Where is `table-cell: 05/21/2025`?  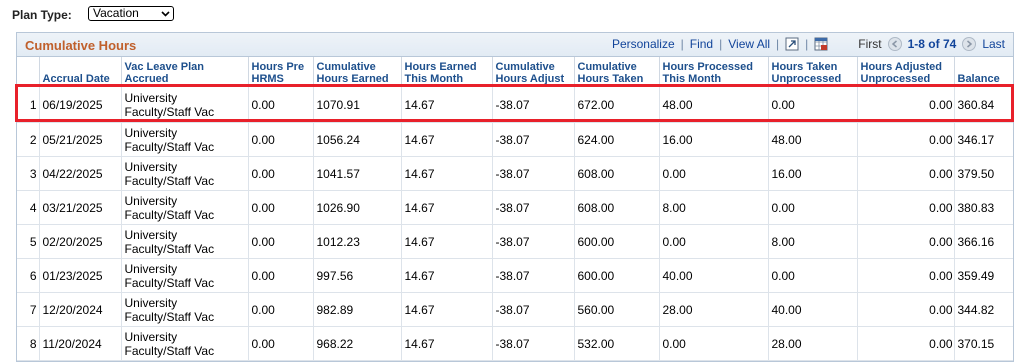
table-cell: 05/21/2025 is located at coordinates (79, 139).